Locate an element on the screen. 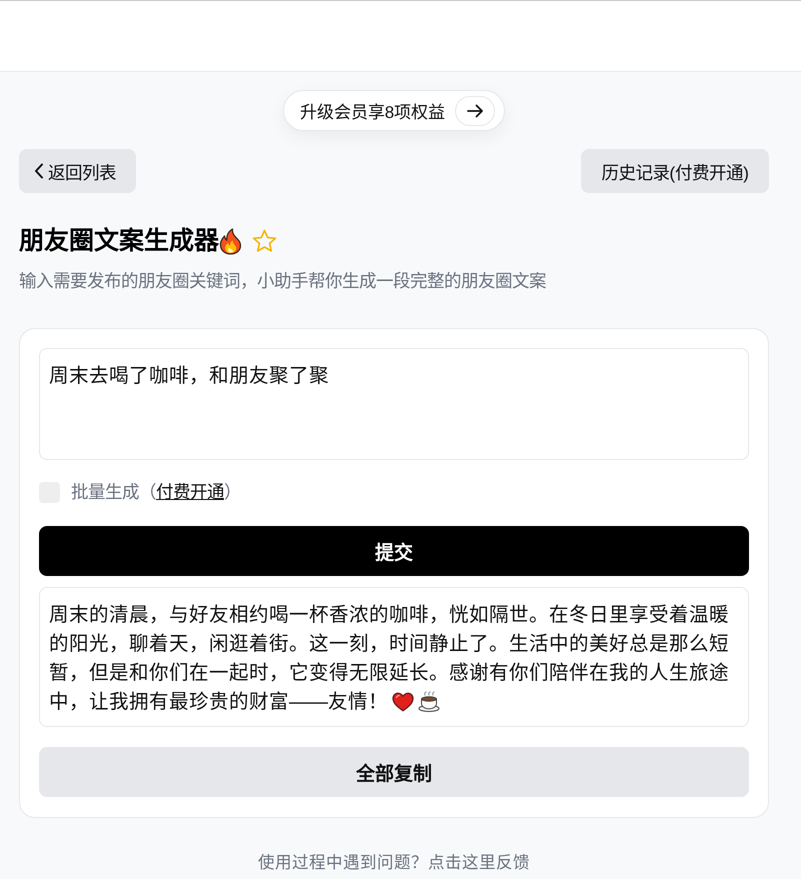 This screenshot has width=801, height=879. batch-label: 批量生成（付费开通） is located at coordinates (156, 492).